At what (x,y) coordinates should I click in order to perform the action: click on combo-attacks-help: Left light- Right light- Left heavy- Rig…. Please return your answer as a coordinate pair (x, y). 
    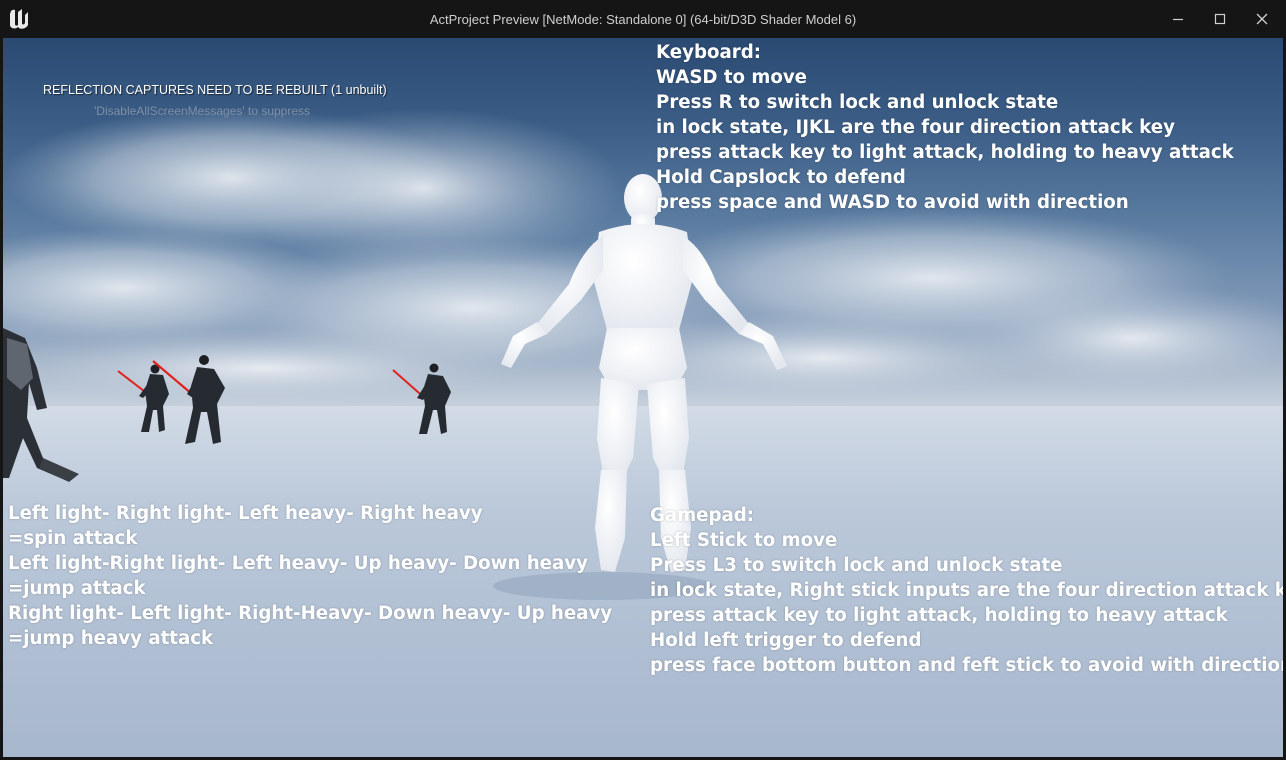
    Looking at the image, I should click on (310, 576).